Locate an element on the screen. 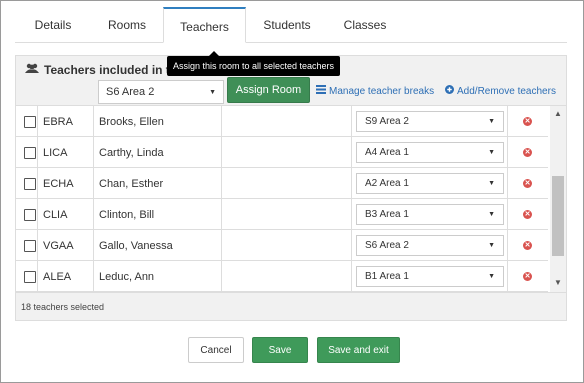 The width and height of the screenshot is (584, 383). table-row: EBRA Brooks, Ellen S9 Area 2 ▼ ✕ is located at coordinates (282, 121).